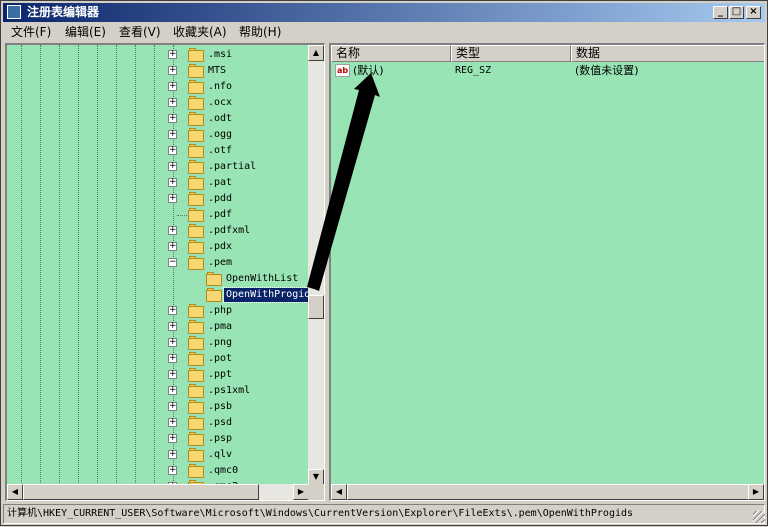 This screenshot has height=527, width=768. Describe the element at coordinates (220, 247) in the screenshot. I see `tree-item-label: .pdx` at that location.